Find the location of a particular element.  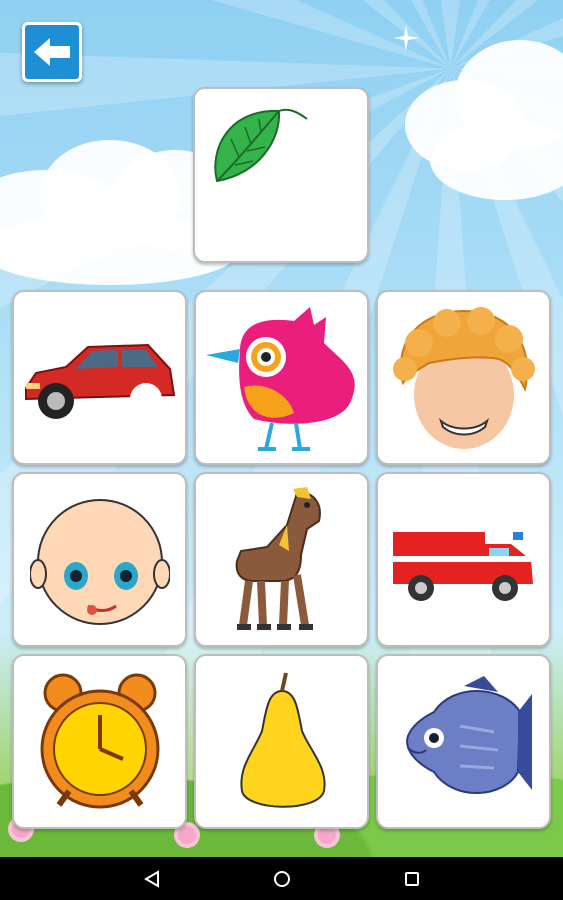

choice-card-boy-face is located at coordinates (463, 377).